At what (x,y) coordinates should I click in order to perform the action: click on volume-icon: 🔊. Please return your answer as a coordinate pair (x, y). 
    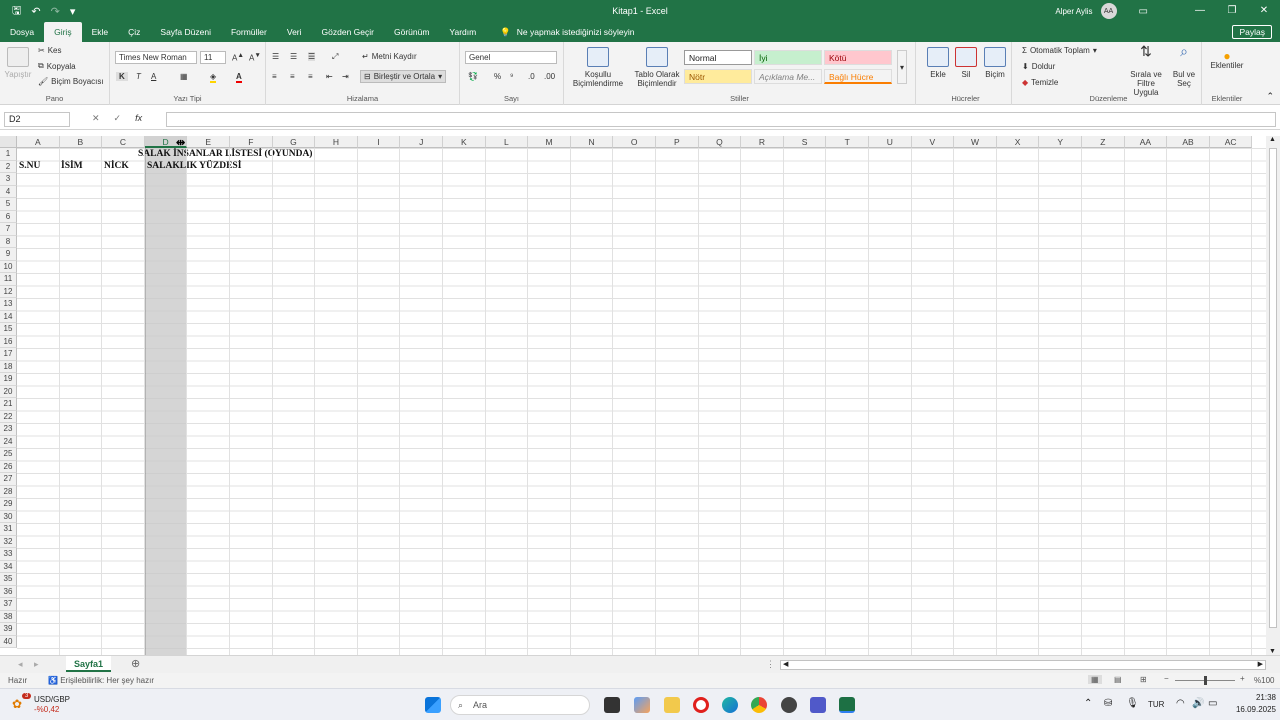
    Looking at the image, I should click on (1198, 703).